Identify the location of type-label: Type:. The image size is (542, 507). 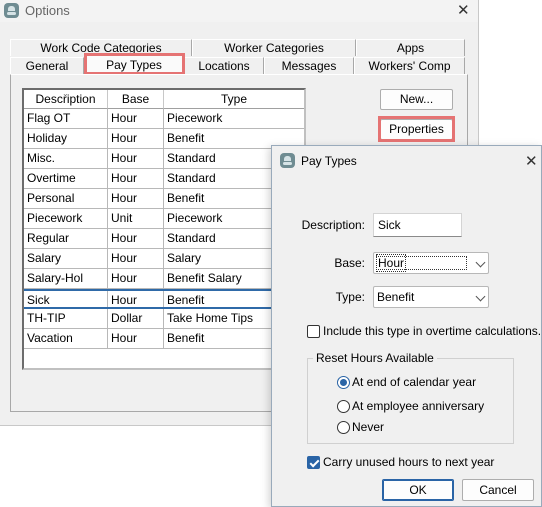
(350, 297).